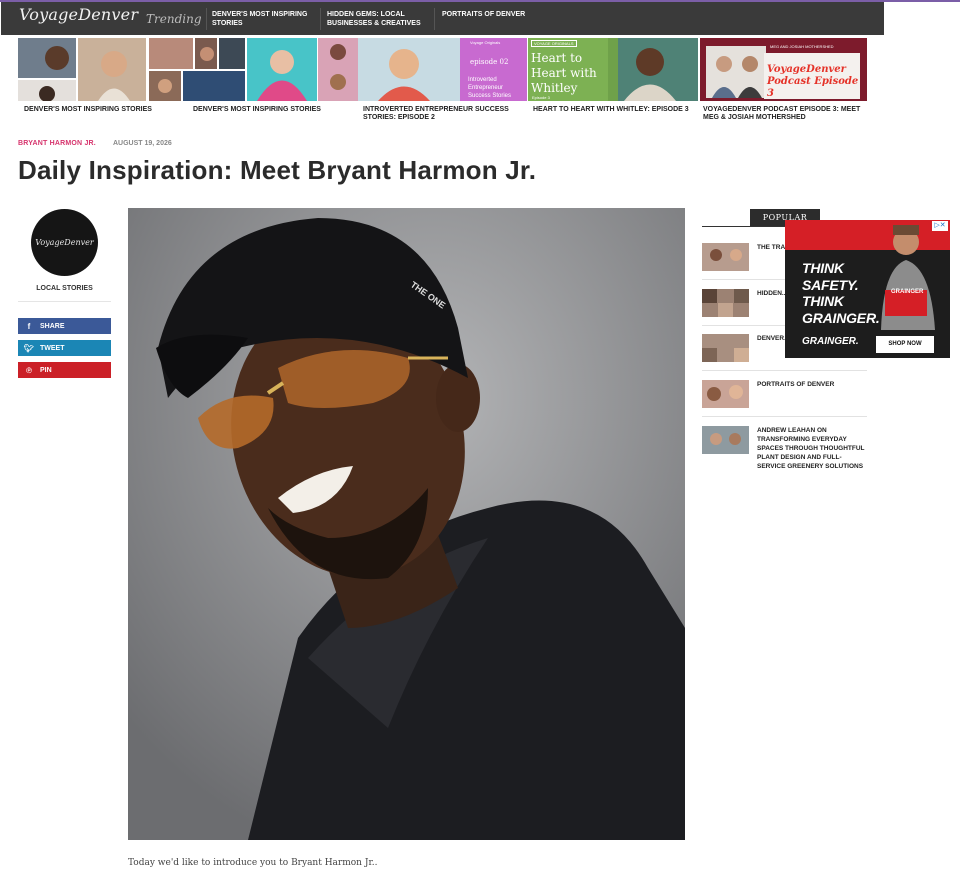  I want to click on overlay-small-text: MEG AND JOSIAH MOTHERSHED, so click(802, 46).